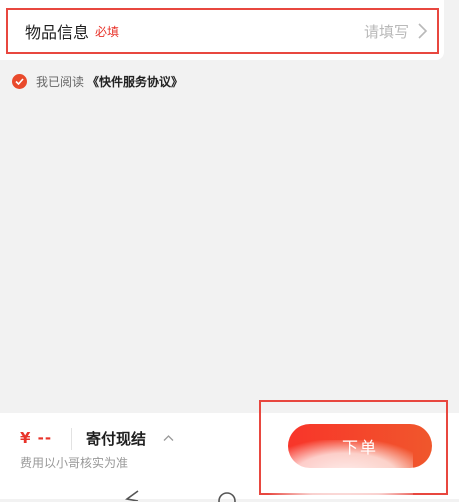  I want to click on agreement-row: 我已阅读 《快件服务协议》, so click(97, 81).